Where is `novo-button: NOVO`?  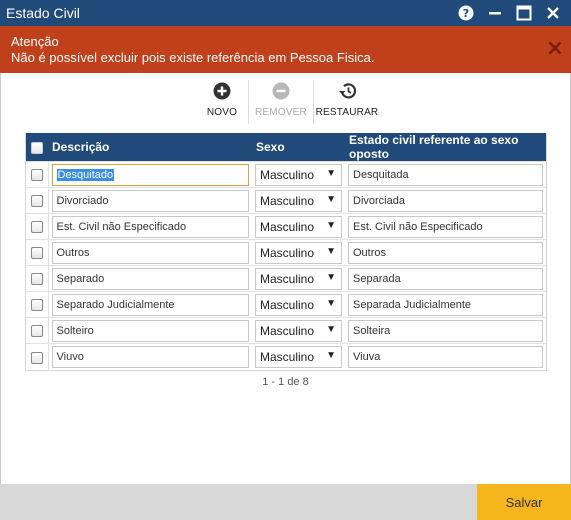
novo-button: NOVO is located at coordinates (222, 101).